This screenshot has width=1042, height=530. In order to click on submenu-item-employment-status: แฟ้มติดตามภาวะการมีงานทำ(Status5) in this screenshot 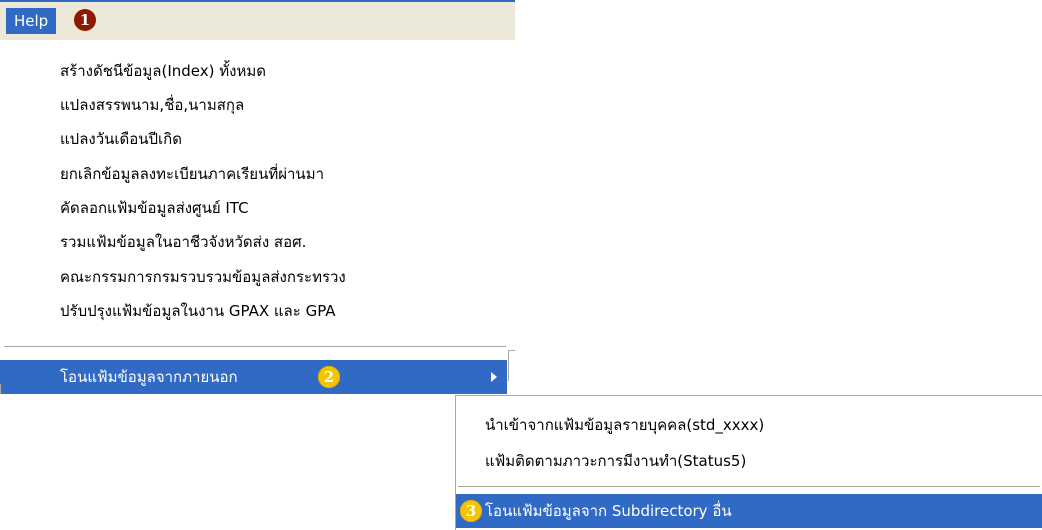, I will do `click(749, 461)`.